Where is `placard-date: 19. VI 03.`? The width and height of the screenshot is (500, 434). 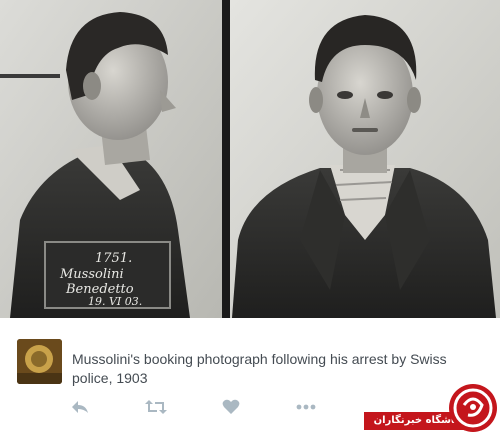
placard-date: 19. VI 03. is located at coordinates (115, 301).